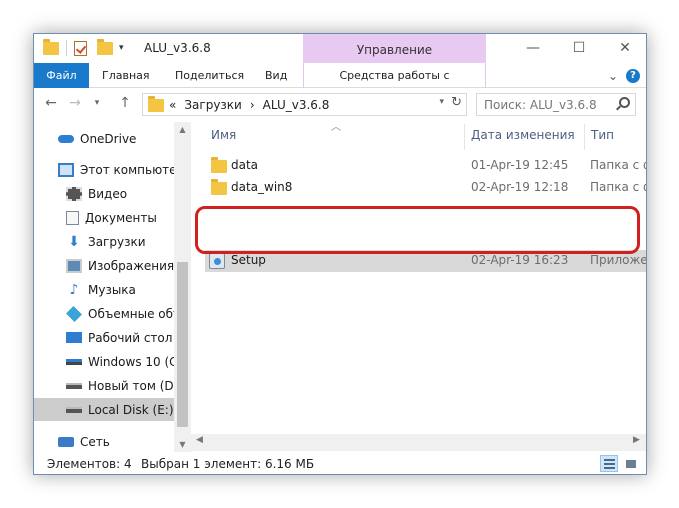 This screenshot has width=679, height=508. I want to click on tab-app-tools: Средства работы с приложениями, so click(394, 85).